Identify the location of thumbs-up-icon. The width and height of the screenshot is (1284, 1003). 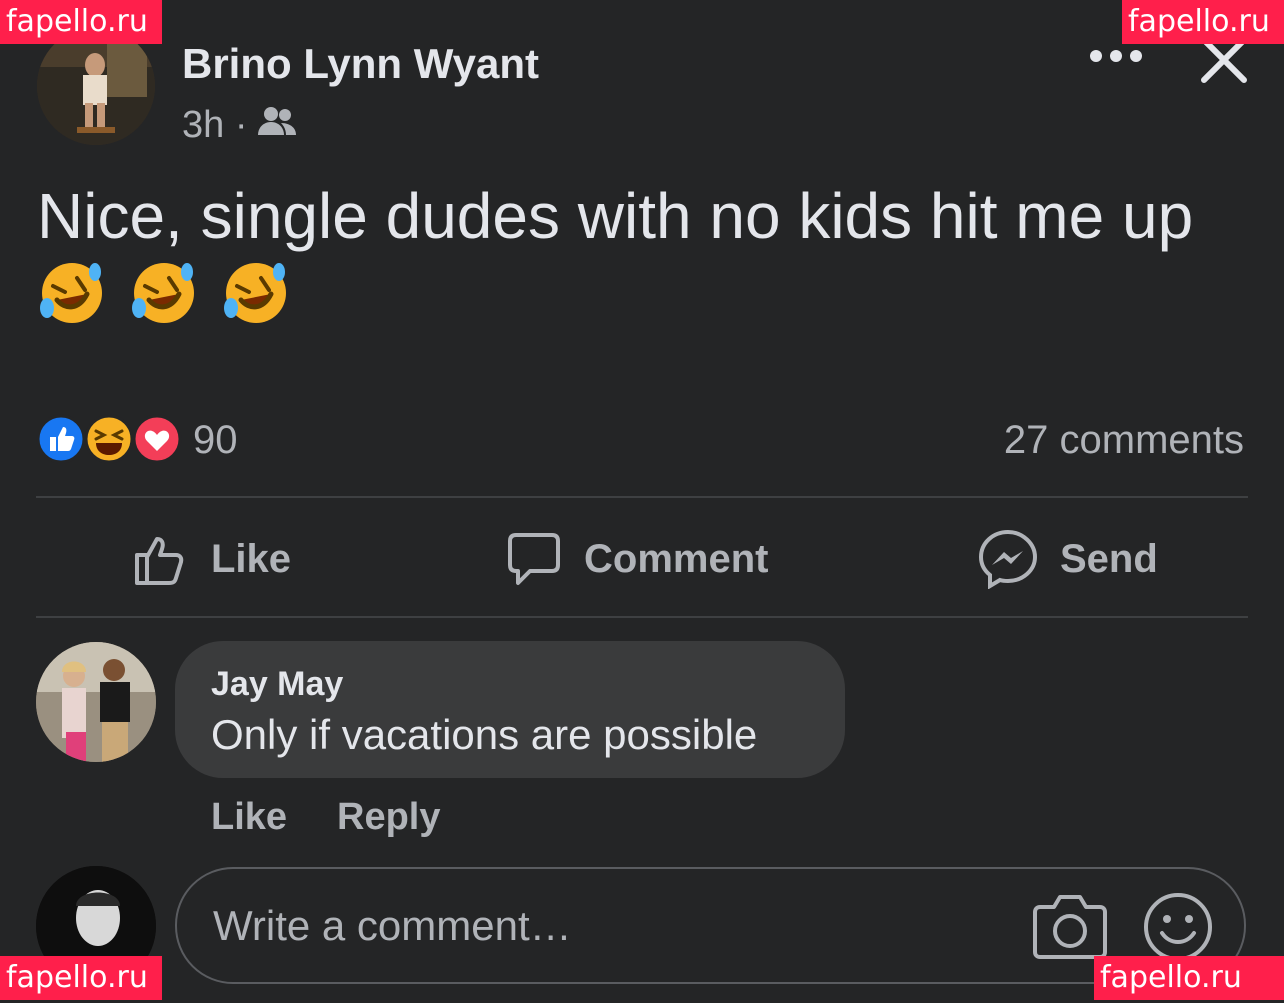
(159, 561).